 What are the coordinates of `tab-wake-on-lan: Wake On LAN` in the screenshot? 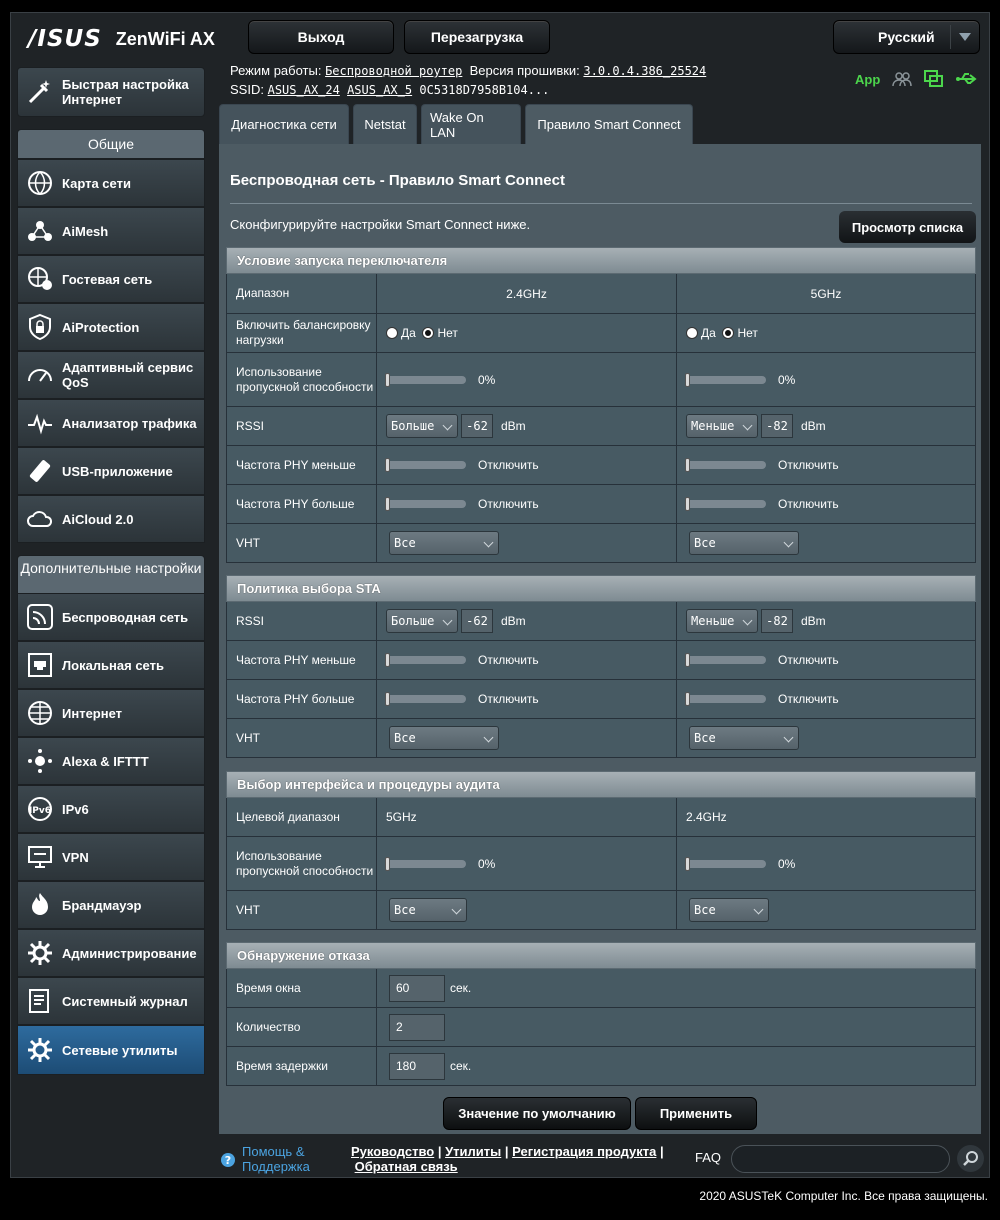 It's located at (471, 124).